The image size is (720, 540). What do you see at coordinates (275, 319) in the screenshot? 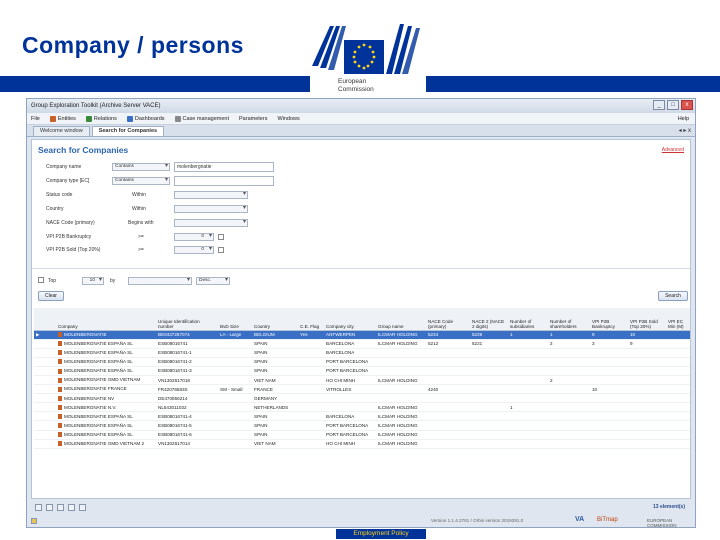
I see `column-header: Country` at bounding box center [275, 319].